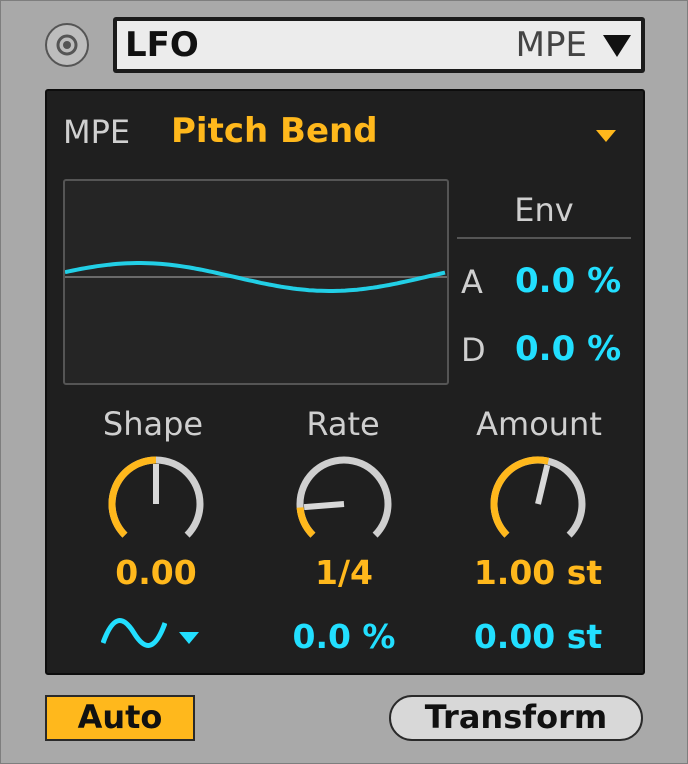  Describe the element at coordinates (544, 238) in the screenshot. I see `env-divider` at that location.